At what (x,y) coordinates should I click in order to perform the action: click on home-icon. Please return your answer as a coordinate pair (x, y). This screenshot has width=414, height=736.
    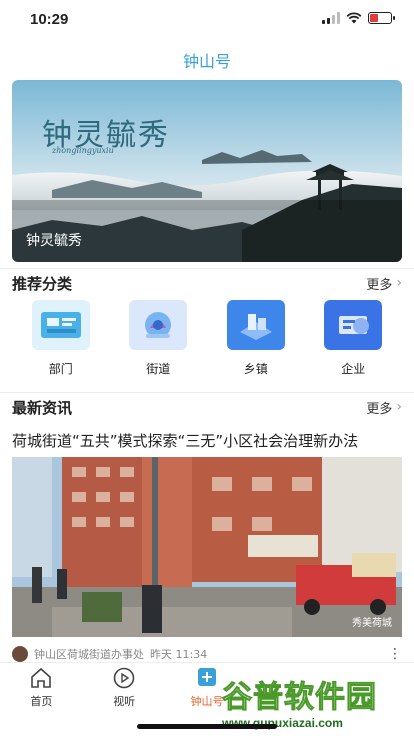
    Looking at the image, I should click on (41, 677).